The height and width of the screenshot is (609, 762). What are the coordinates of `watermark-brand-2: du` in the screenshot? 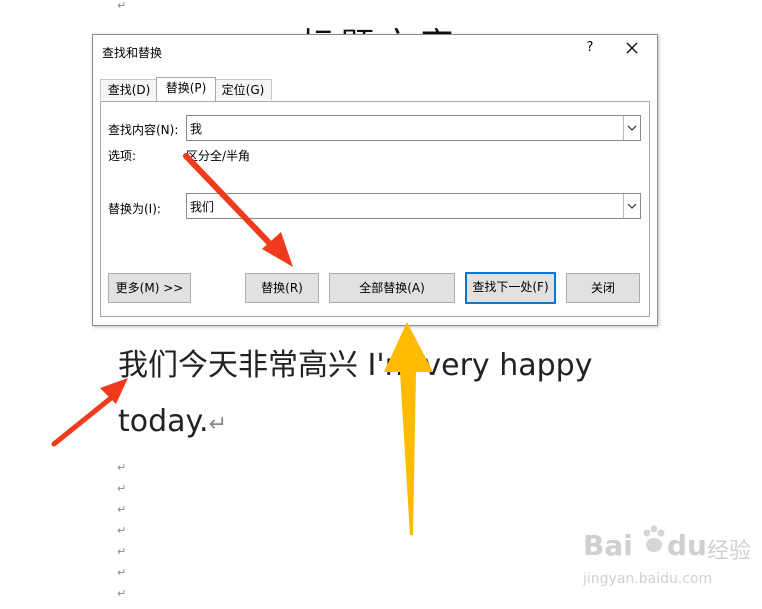 It's located at (687, 545).